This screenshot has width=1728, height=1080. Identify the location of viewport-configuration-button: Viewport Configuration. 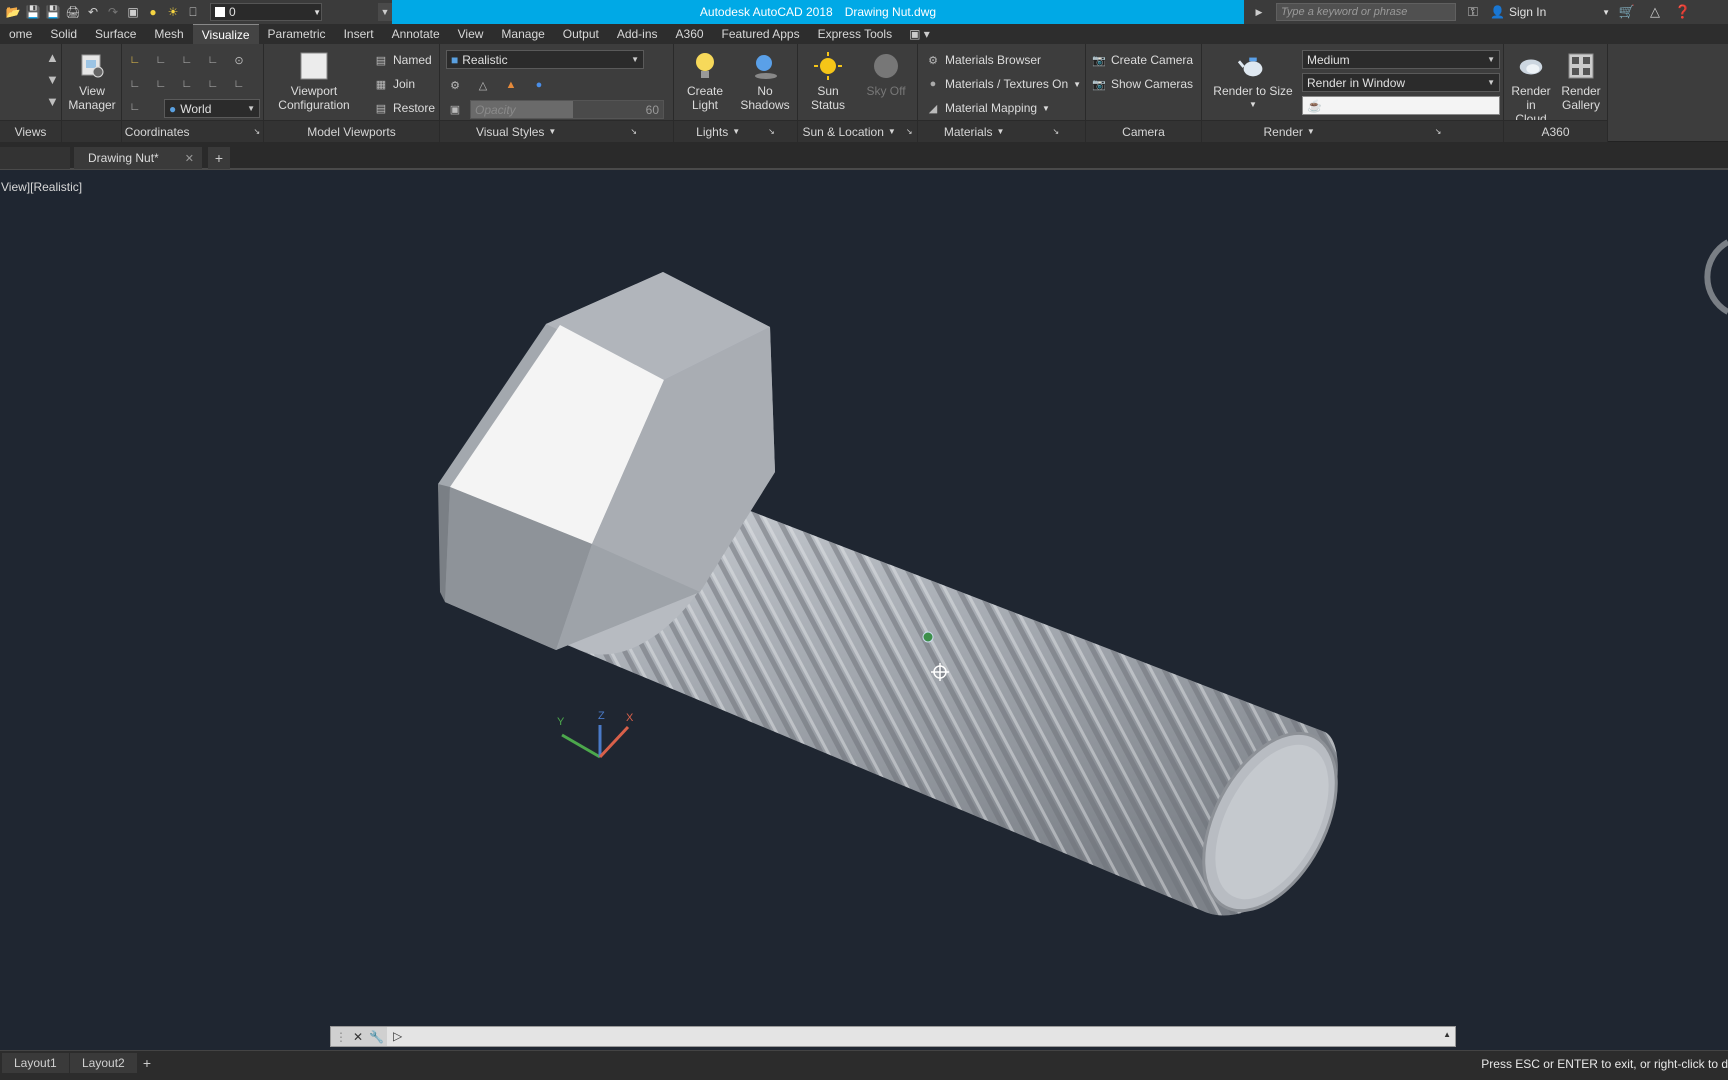
(314, 81).